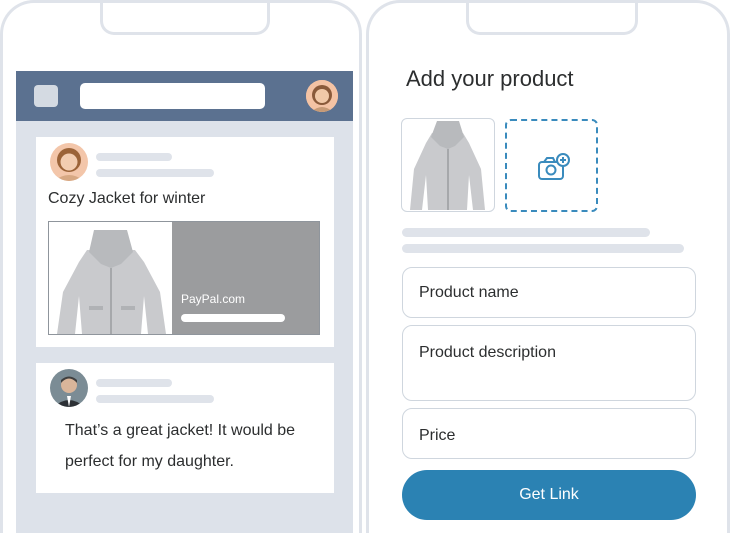  I want to click on product-name-placeholder: Product name, so click(469, 292).